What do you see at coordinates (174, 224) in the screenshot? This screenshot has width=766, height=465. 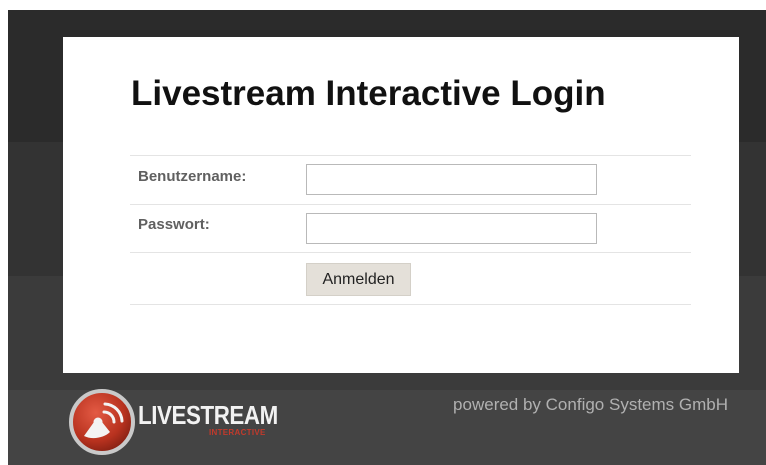 I see `password-label: Passwort:` at bounding box center [174, 224].